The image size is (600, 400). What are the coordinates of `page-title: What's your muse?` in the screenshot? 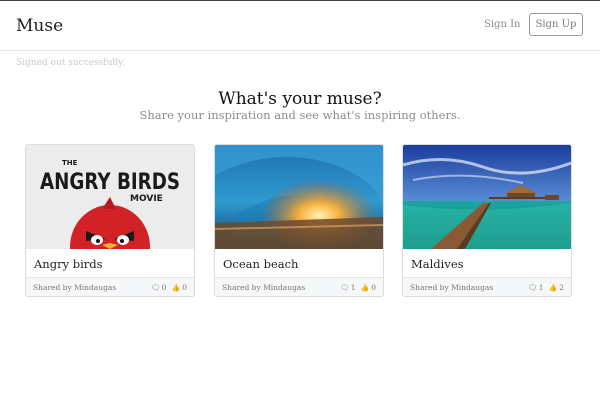 It's located at (300, 99).